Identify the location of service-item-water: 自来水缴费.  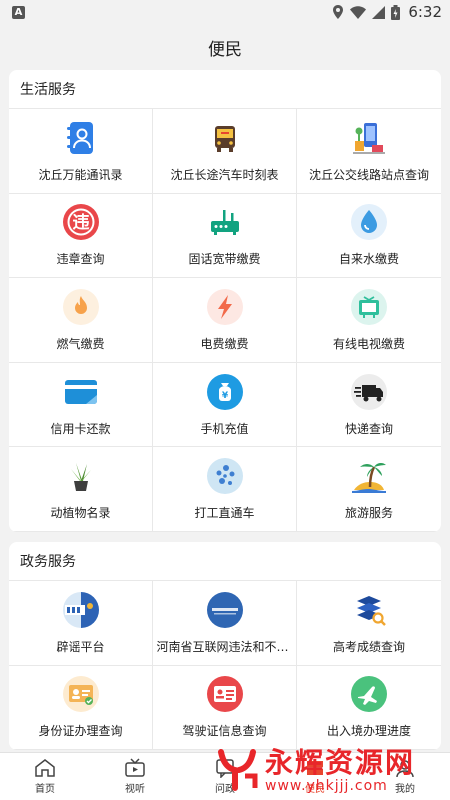
(369, 236).